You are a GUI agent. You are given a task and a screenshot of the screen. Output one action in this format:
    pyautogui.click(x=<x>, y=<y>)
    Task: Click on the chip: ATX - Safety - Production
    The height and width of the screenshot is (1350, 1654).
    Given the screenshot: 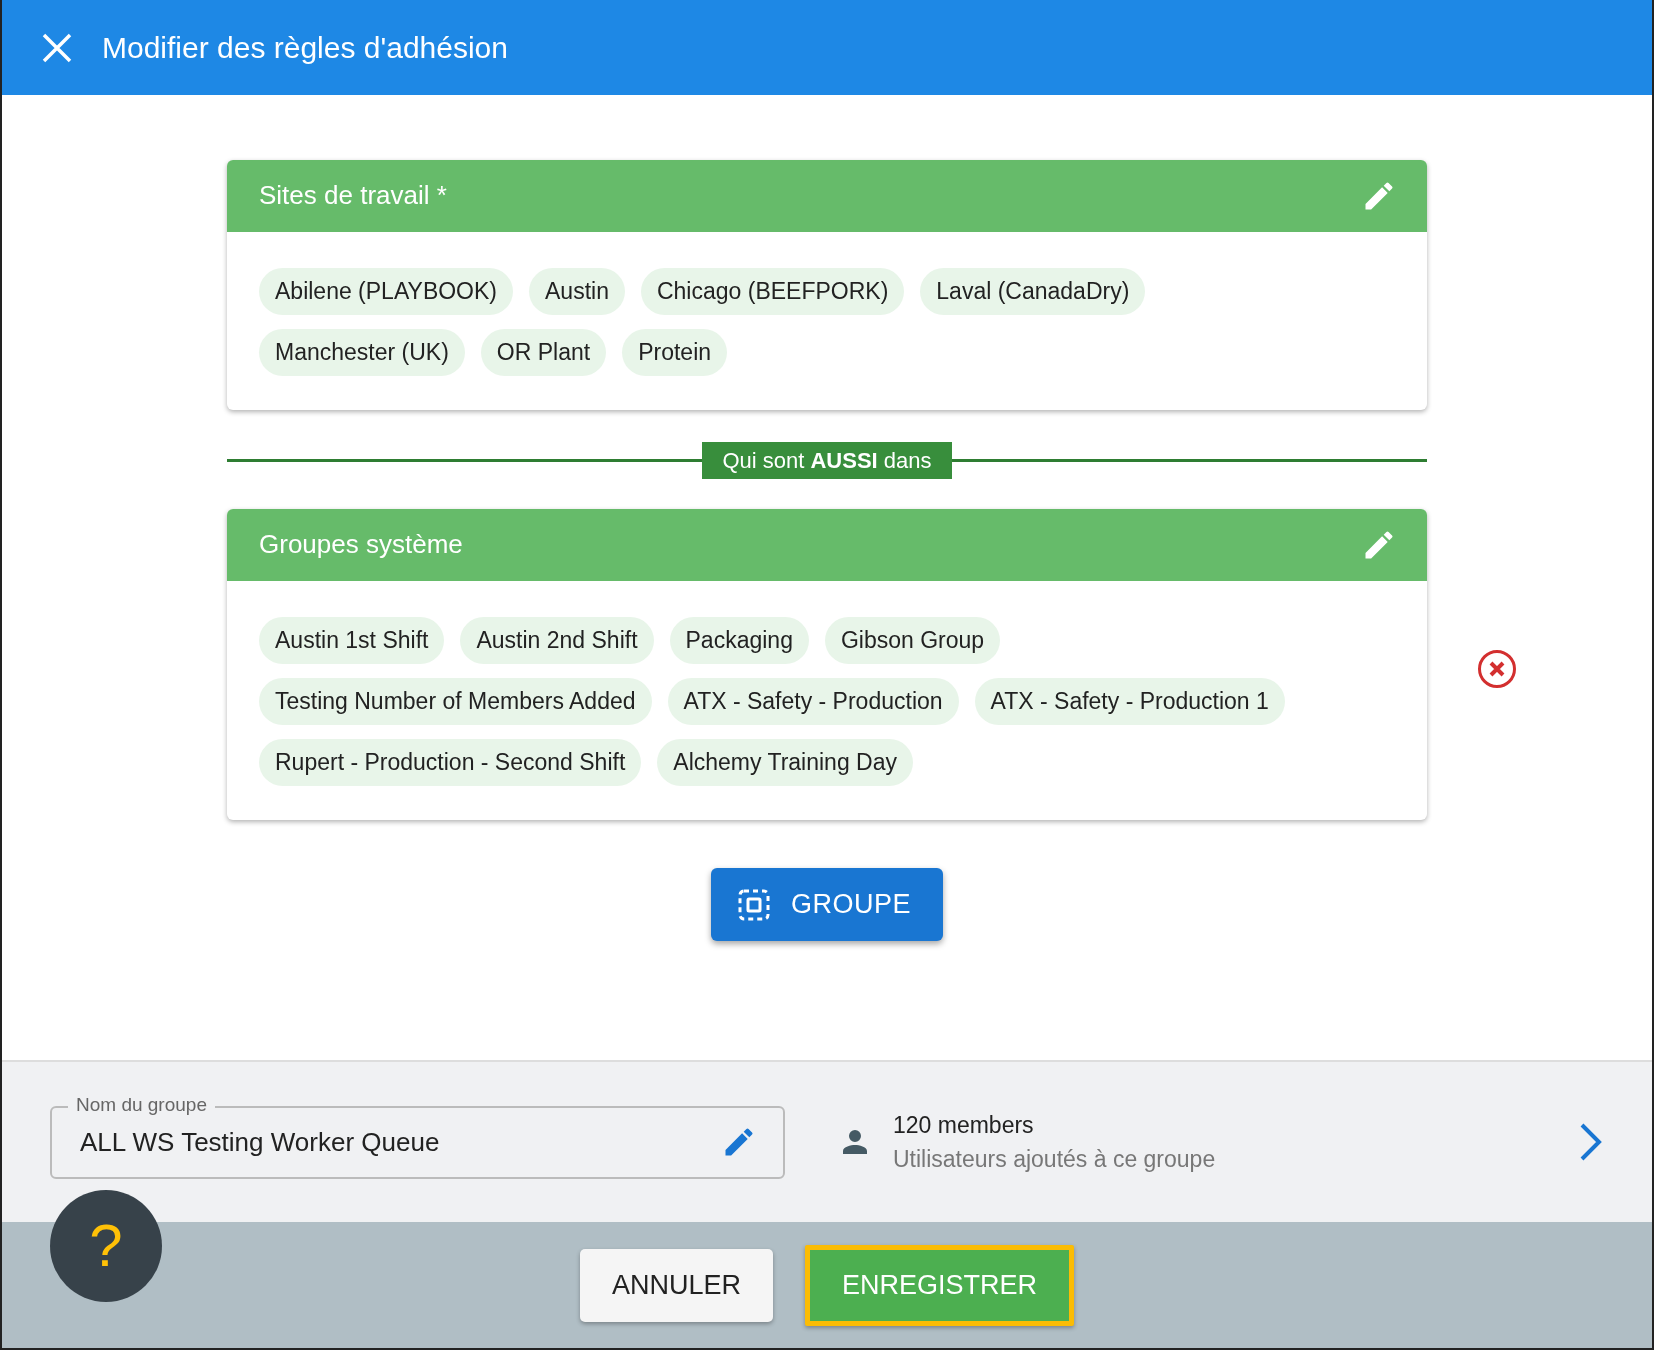 What is the action you would take?
    pyautogui.click(x=813, y=701)
    